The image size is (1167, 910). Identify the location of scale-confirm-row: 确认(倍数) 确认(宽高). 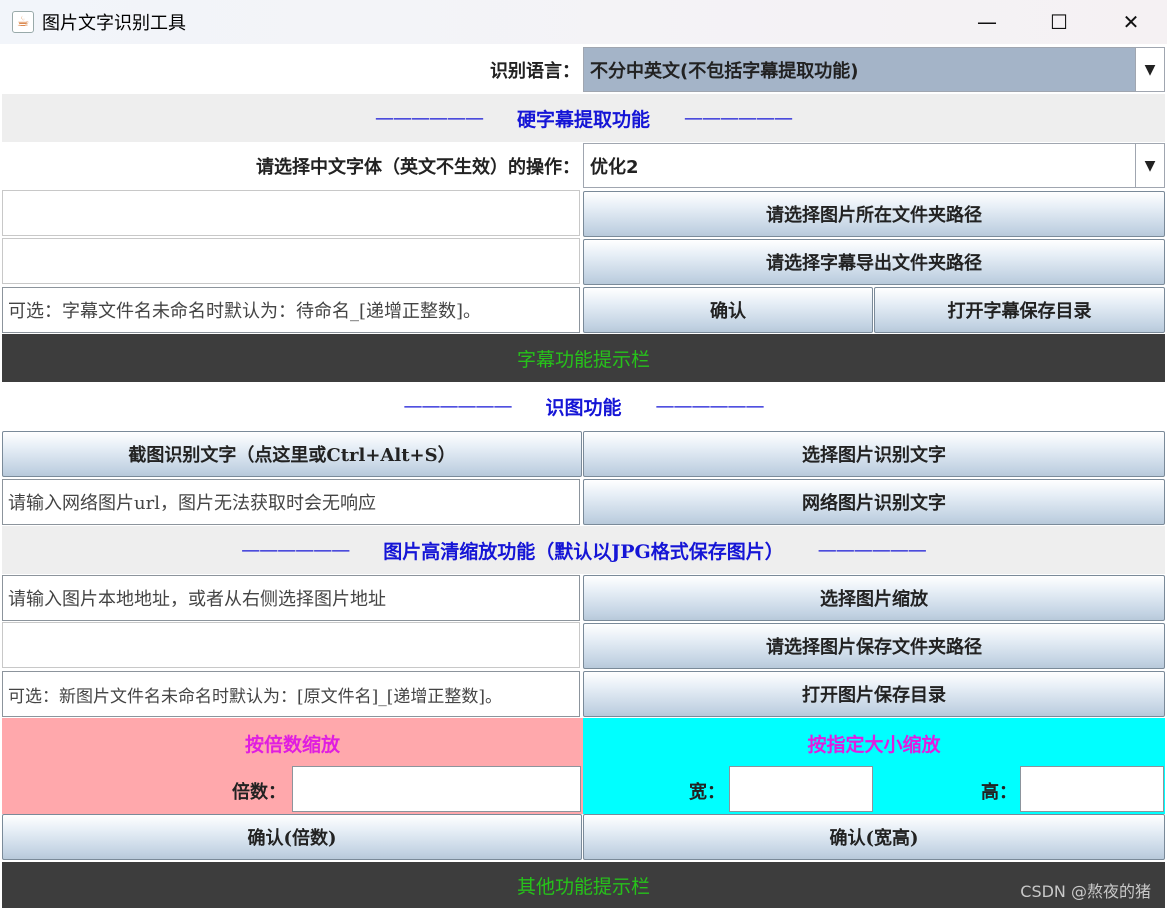
(583, 838).